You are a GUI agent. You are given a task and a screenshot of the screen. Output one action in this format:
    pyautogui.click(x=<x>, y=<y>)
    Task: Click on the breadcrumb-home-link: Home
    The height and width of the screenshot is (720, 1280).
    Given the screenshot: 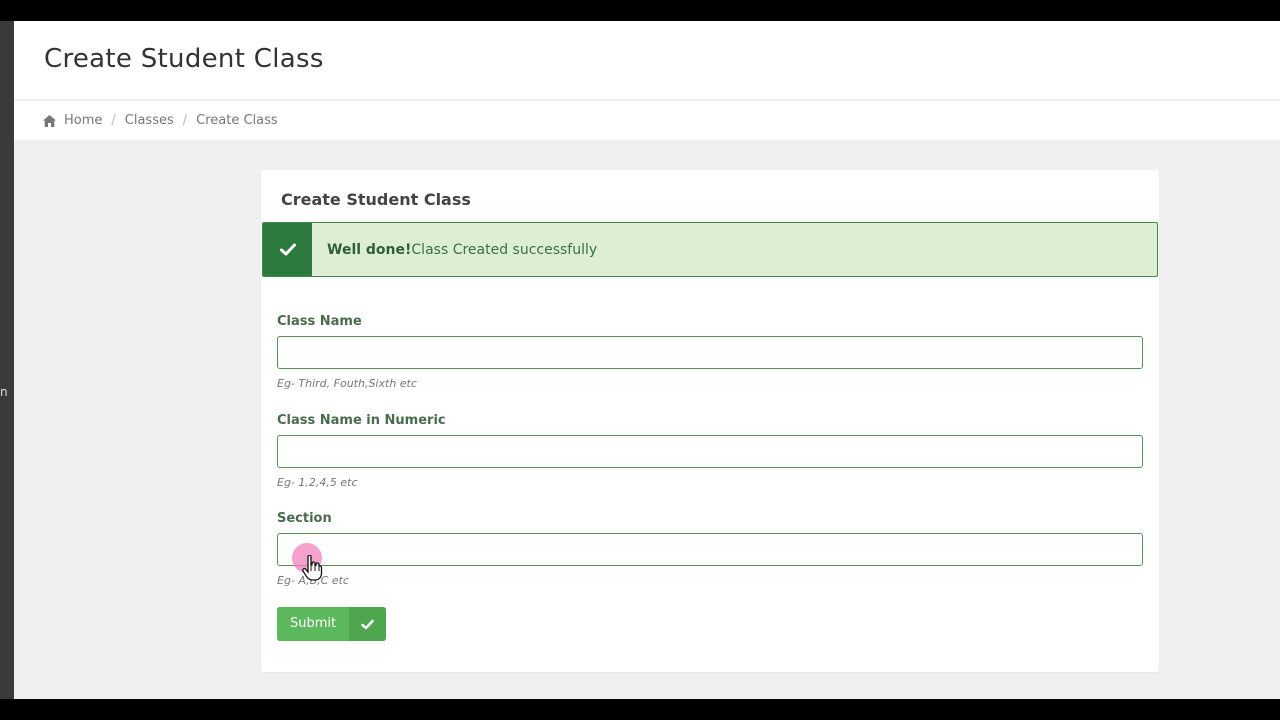 What is the action you would take?
    pyautogui.click(x=83, y=120)
    